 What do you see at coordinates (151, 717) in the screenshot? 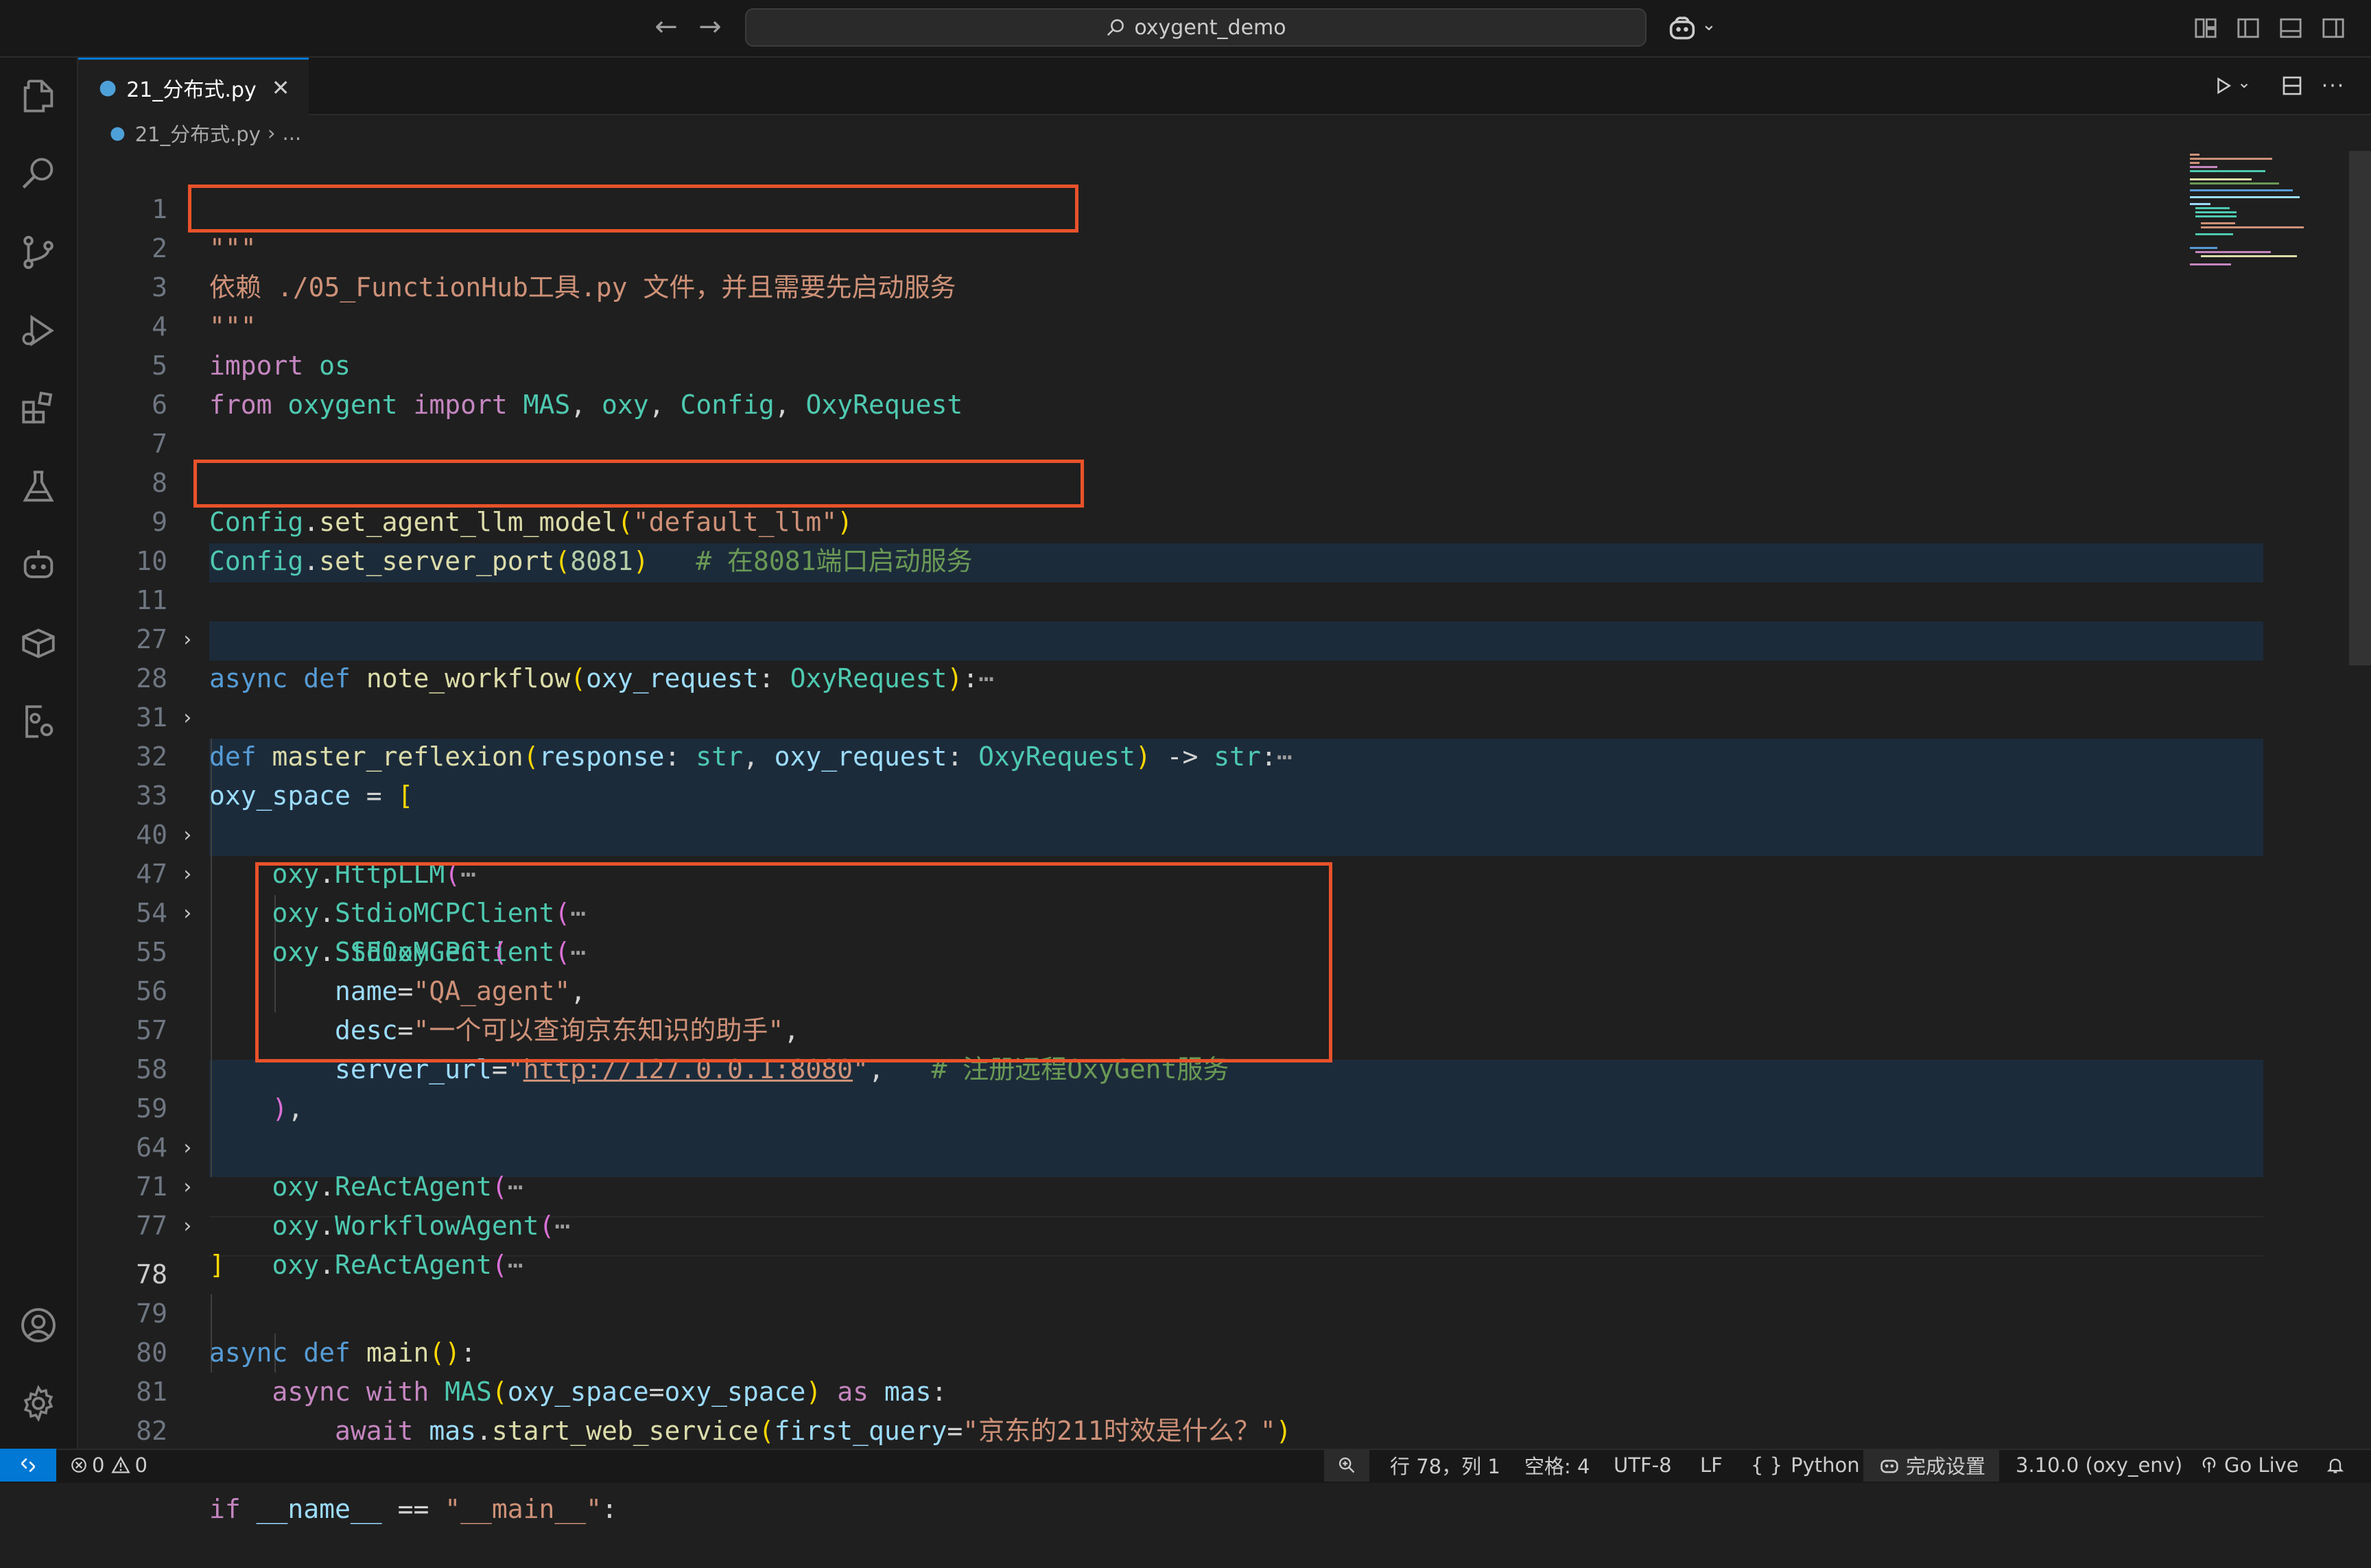
I see `code-line: 31` at bounding box center [151, 717].